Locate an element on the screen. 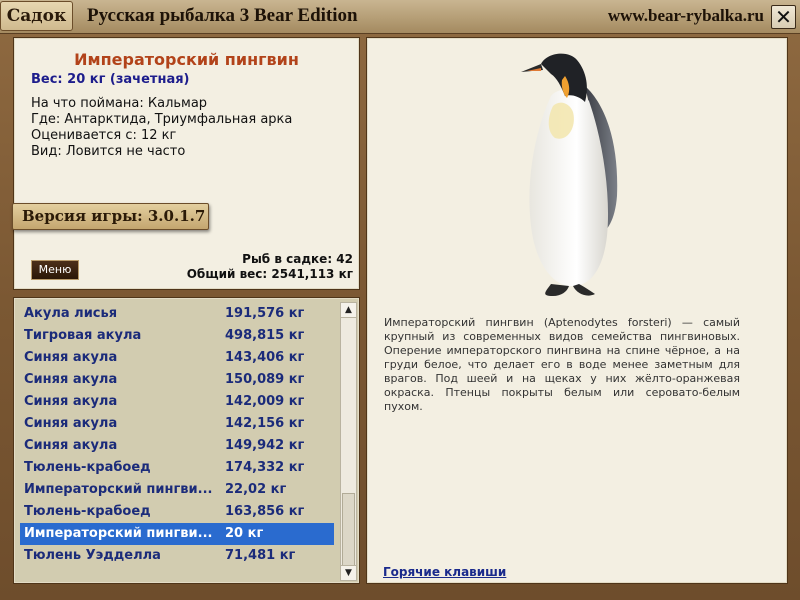  list-item-weight: 20 кг is located at coordinates (244, 533).